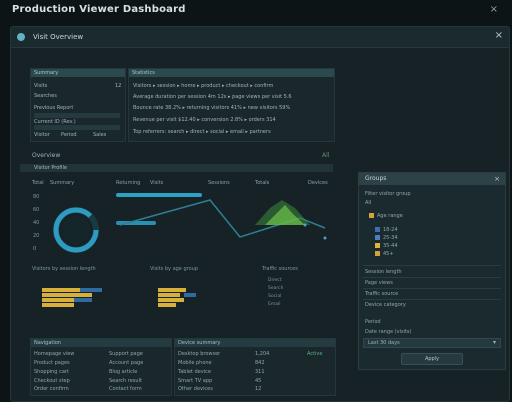 The width and height of the screenshot is (512, 402). Describe the element at coordinates (258, 389) in the screenshot. I see `device-count: 12` at that location.